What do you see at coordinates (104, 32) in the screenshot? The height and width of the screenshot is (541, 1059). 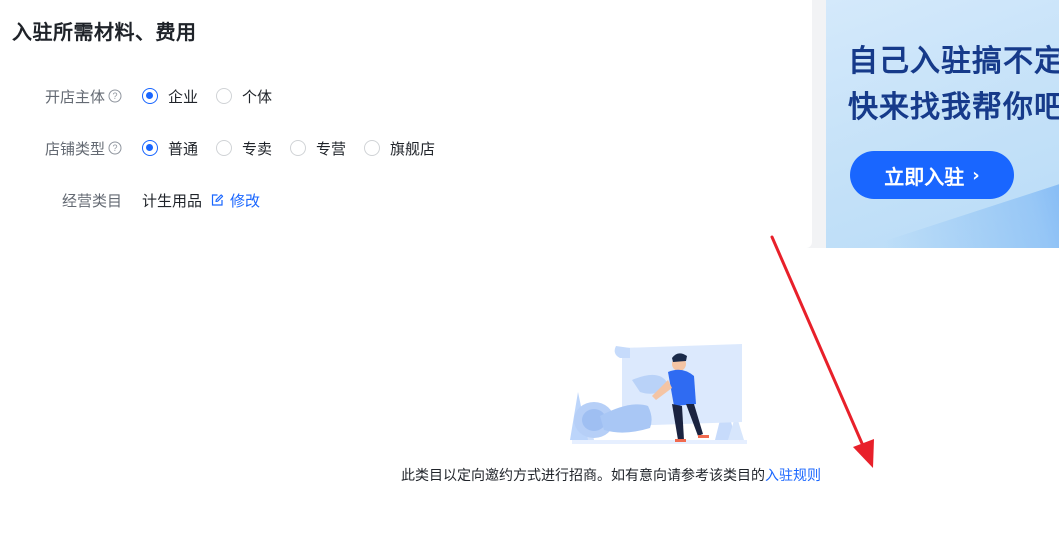 I see `card-title: 入驻所需材料、费用` at bounding box center [104, 32].